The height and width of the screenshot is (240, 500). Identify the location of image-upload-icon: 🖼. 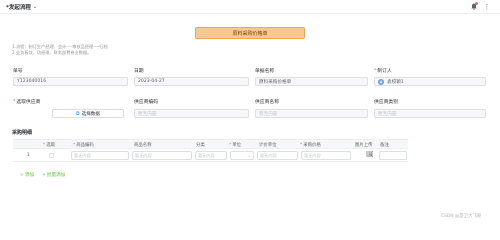
(370, 155).